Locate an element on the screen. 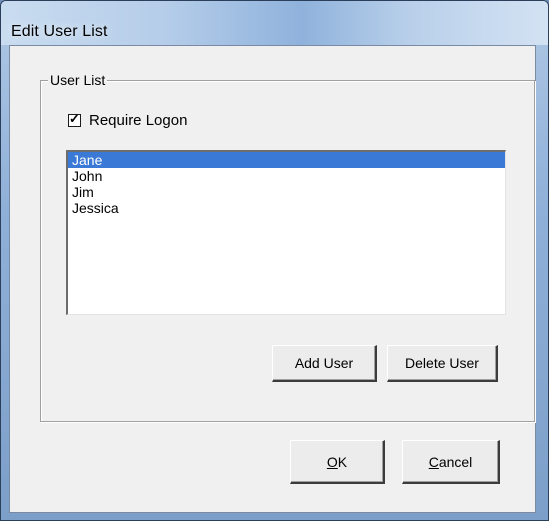 The height and width of the screenshot is (521, 549). window-title: Edit User List is located at coordinates (59, 31).